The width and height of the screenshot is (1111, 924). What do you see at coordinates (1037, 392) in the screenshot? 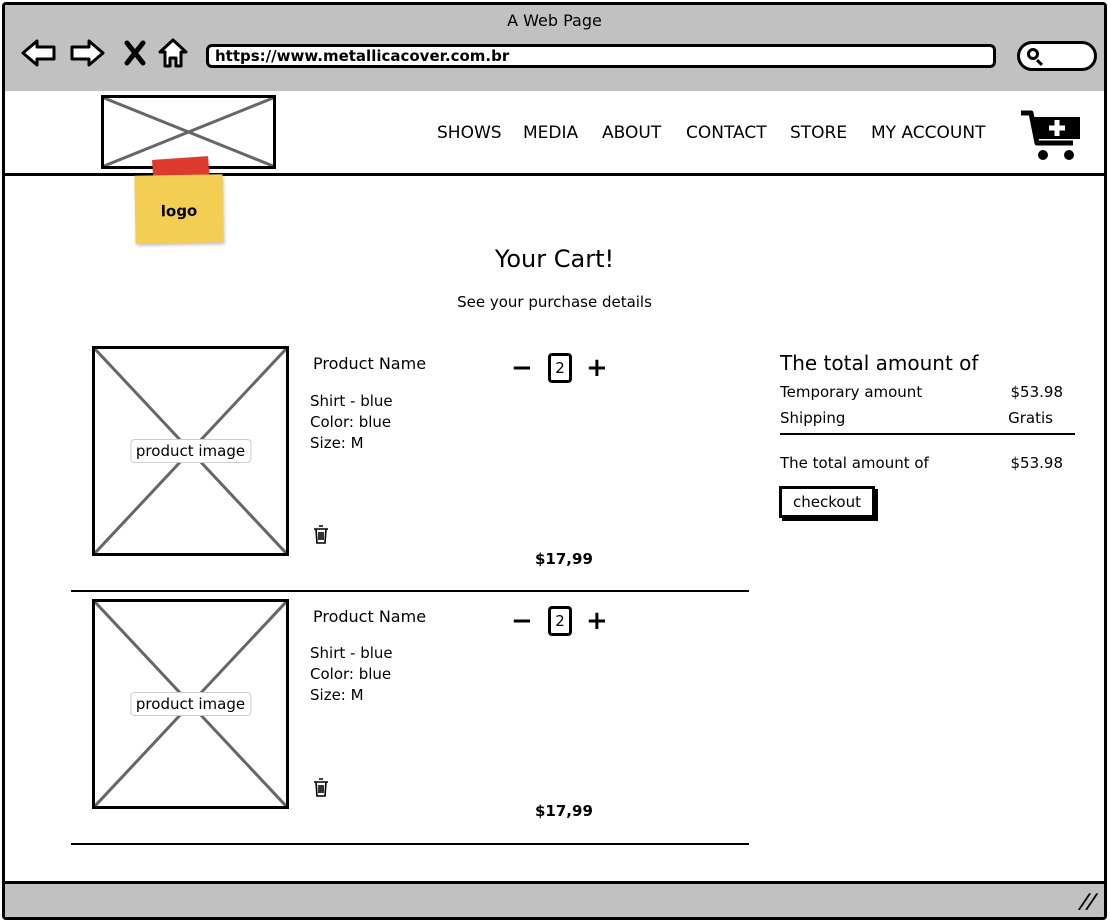
I see `temporary-amount-value: $53.98` at bounding box center [1037, 392].